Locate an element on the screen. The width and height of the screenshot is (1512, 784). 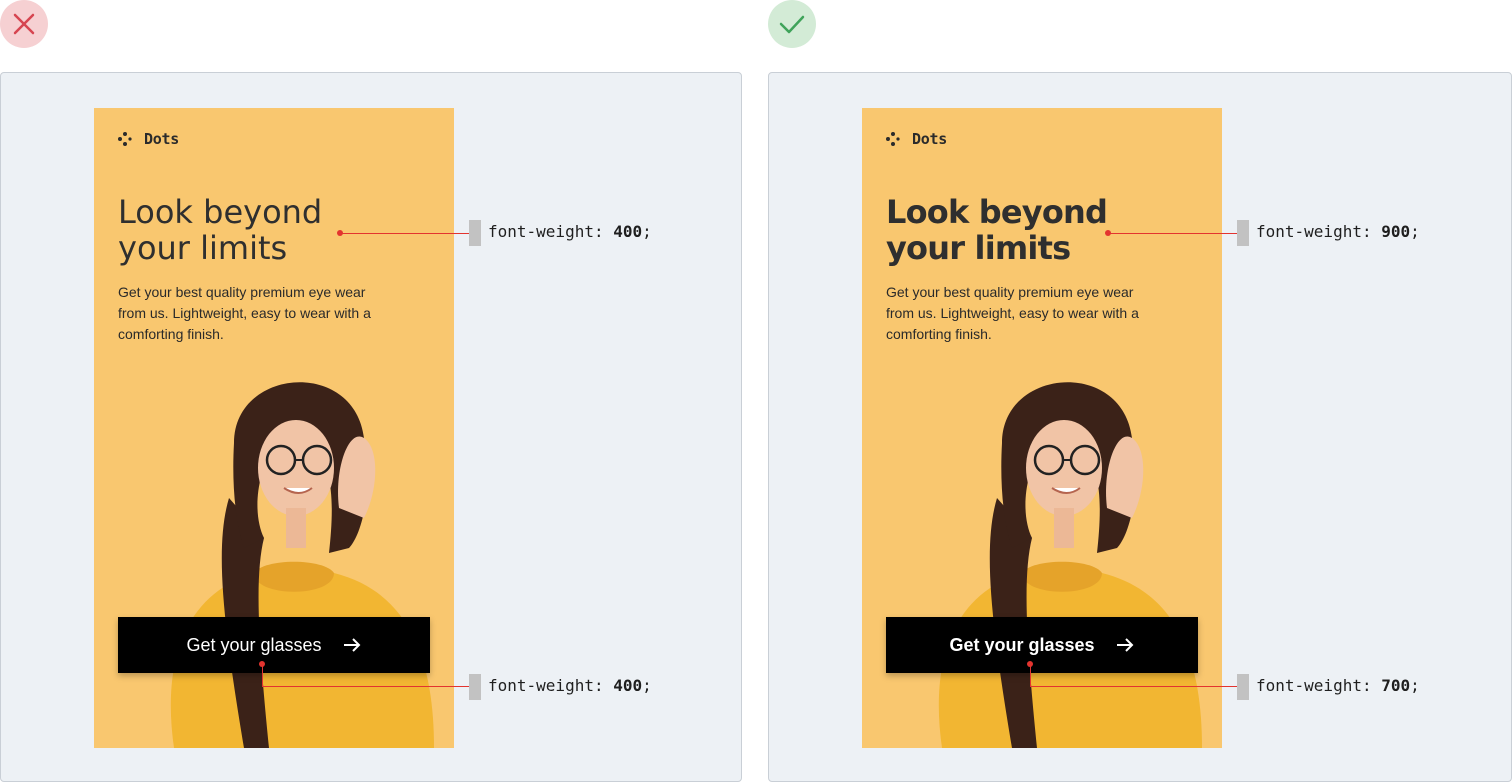
headline-weight-annotation: font-weight: 400; is located at coordinates (570, 231).